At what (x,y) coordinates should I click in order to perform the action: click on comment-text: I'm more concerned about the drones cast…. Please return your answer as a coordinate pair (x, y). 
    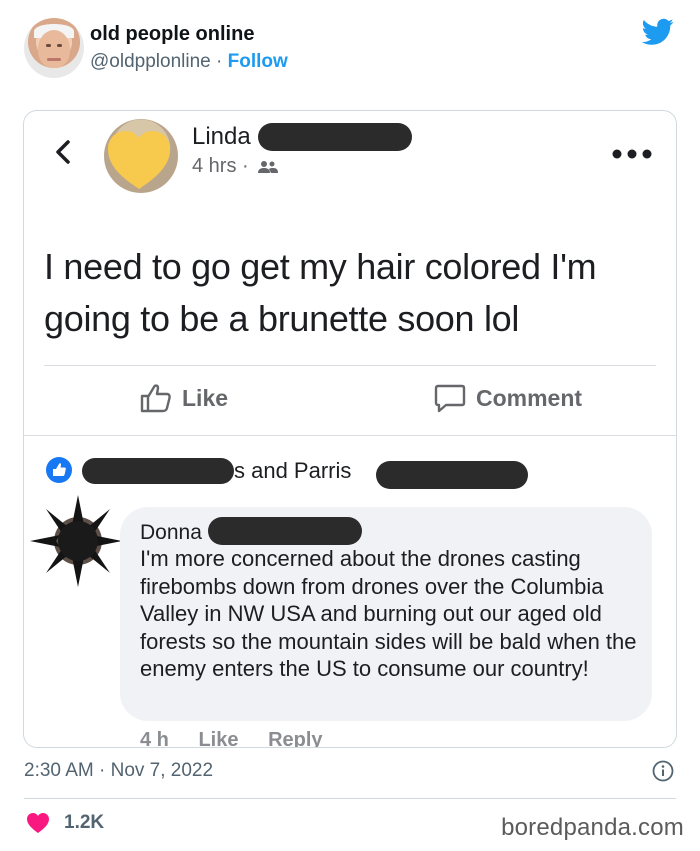
    Looking at the image, I should click on (388, 613).